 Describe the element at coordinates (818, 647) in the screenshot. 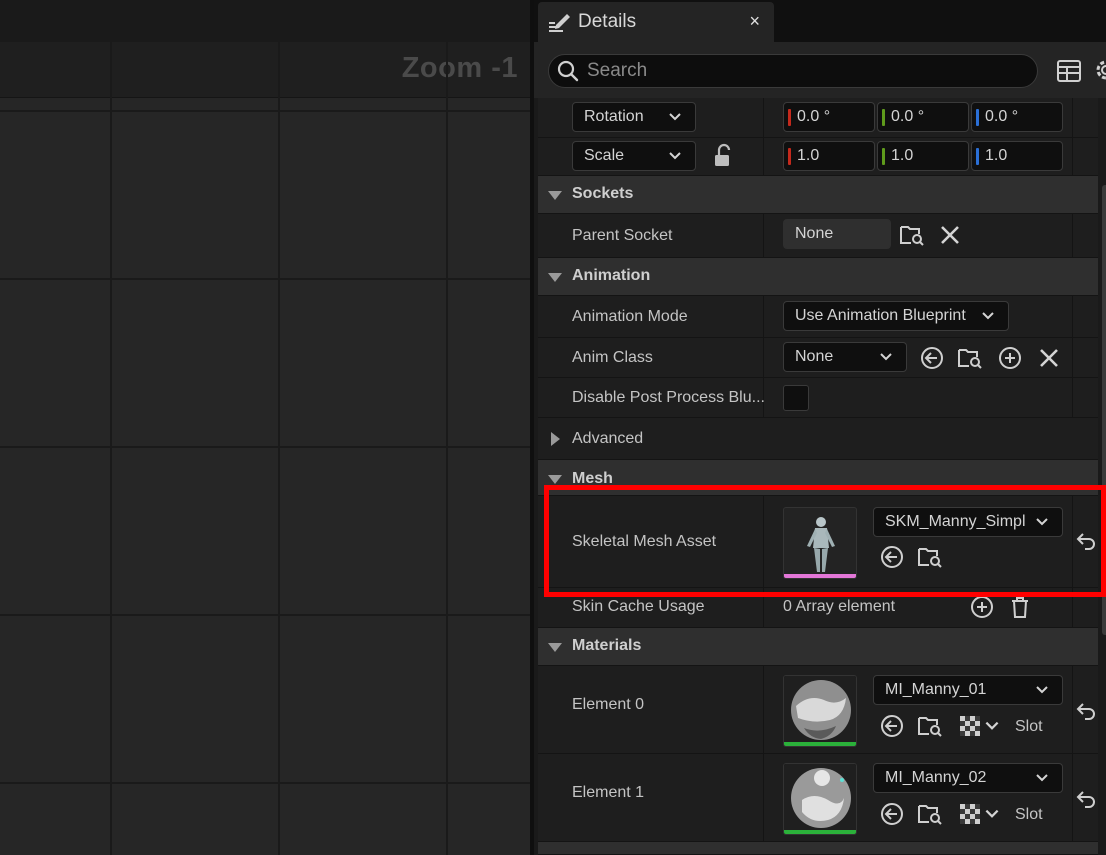

I see `category-materials: Materials` at that location.